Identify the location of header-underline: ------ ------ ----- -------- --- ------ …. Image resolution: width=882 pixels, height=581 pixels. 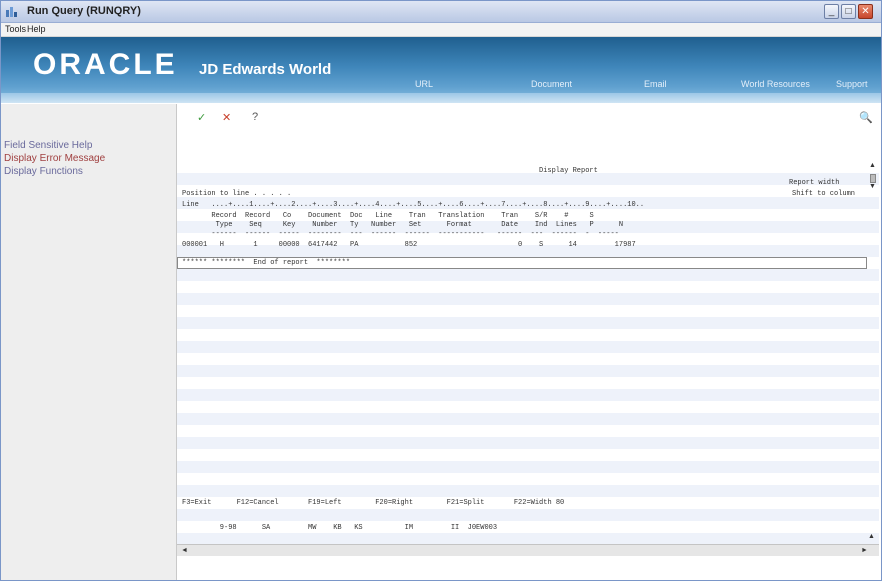
(400, 234).